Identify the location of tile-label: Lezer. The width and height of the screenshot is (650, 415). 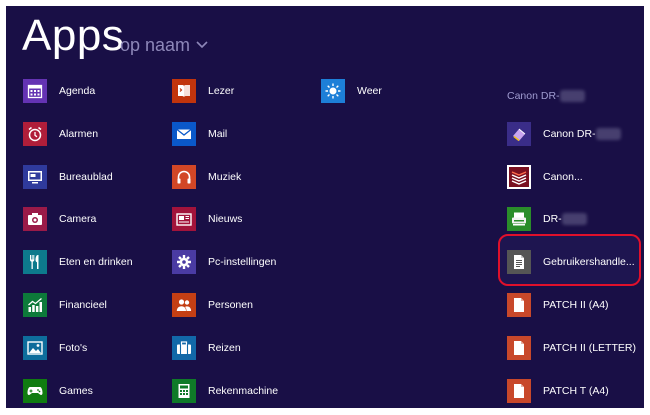
(221, 91).